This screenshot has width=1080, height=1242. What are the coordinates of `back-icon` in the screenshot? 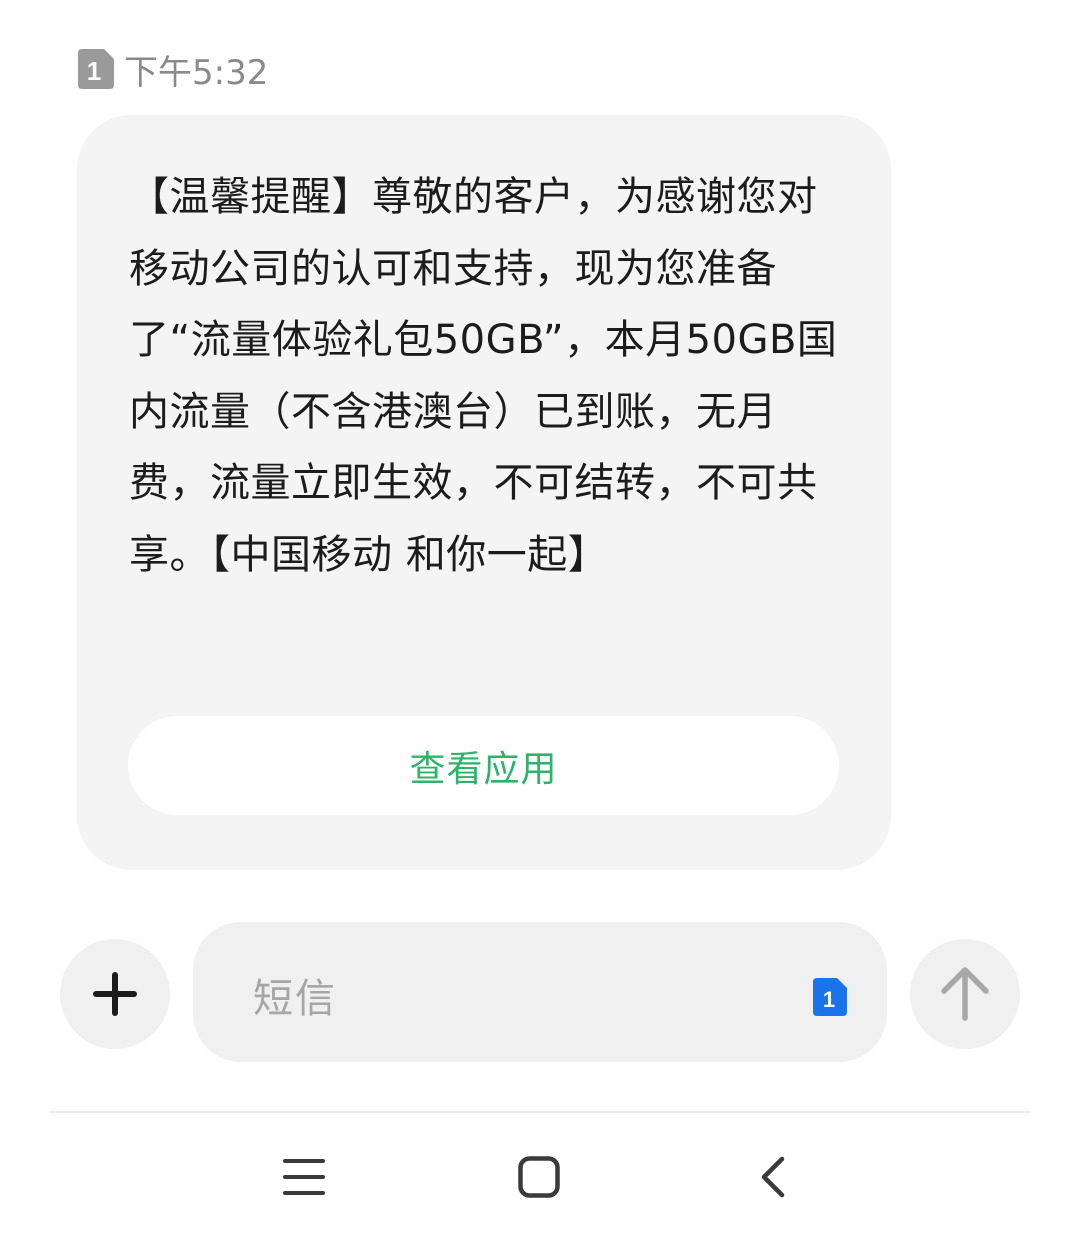 It's located at (773, 1177).